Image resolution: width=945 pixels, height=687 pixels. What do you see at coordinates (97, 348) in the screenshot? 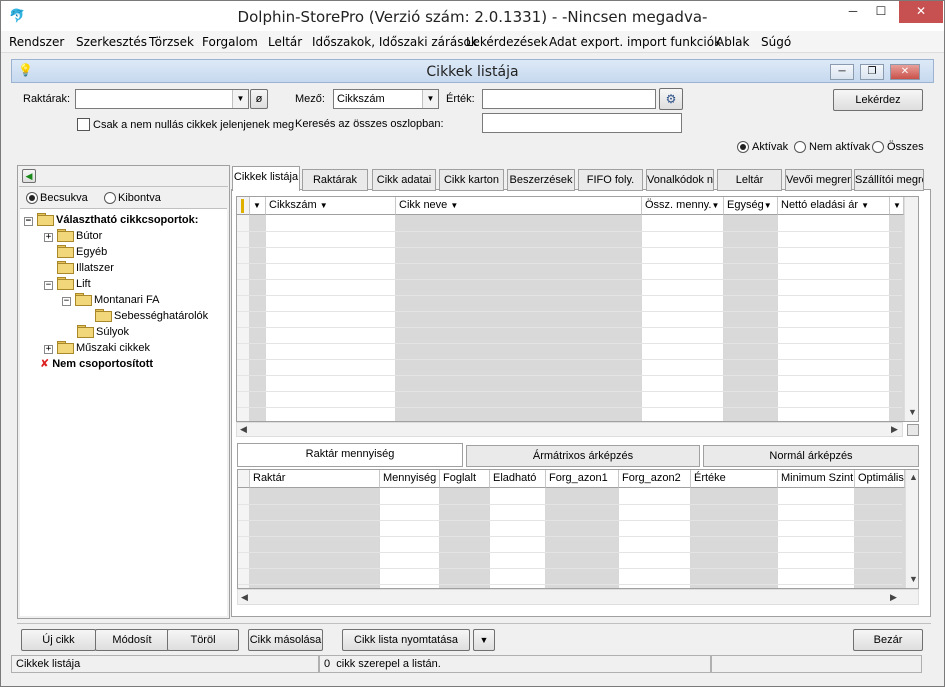
I see `tree-item-muszaki: + Műszaki cikkek` at bounding box center [97, 348].